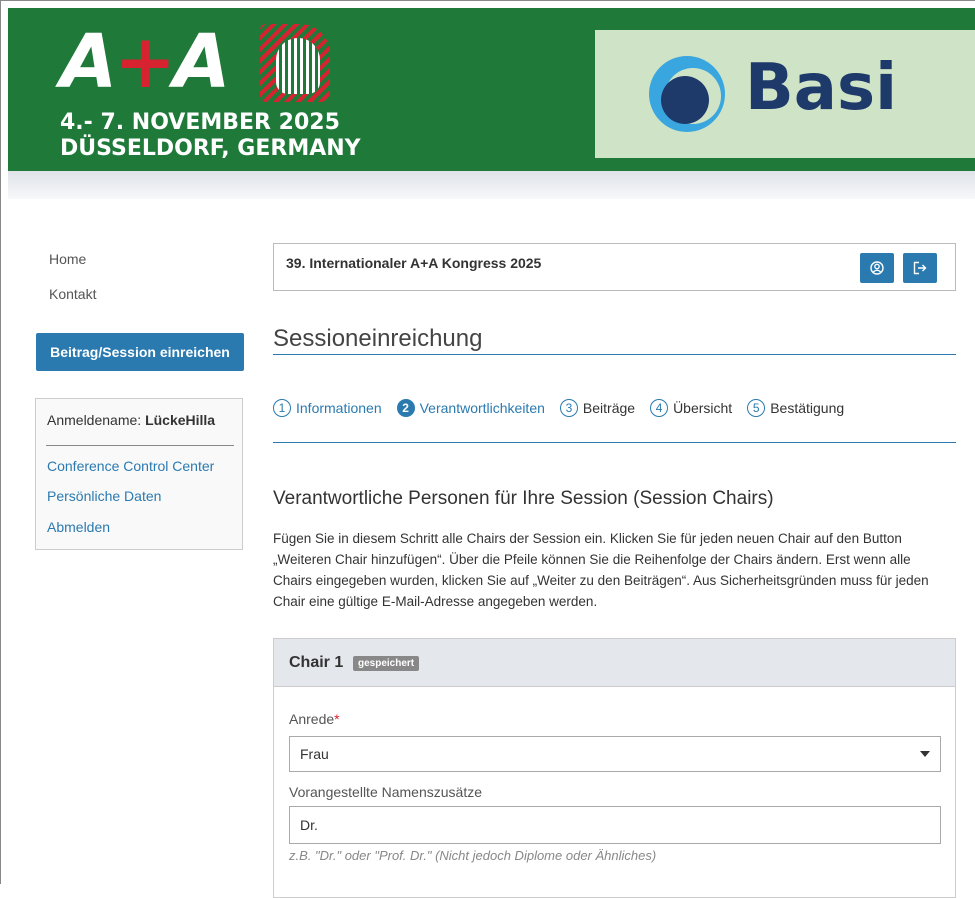  Describe the element at coordinates (210, 148) in the screenshot. I see `city-line: DÜSSELDORF, GERMANY` at that location.